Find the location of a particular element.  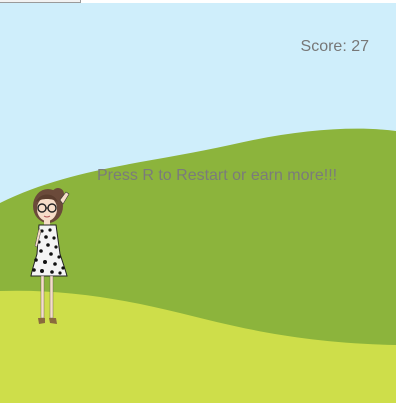

score-display: Score: 27 is located at coordinates (334, 46).